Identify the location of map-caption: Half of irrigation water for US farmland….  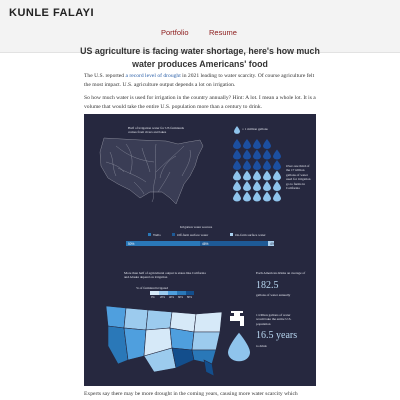
(156, 130).